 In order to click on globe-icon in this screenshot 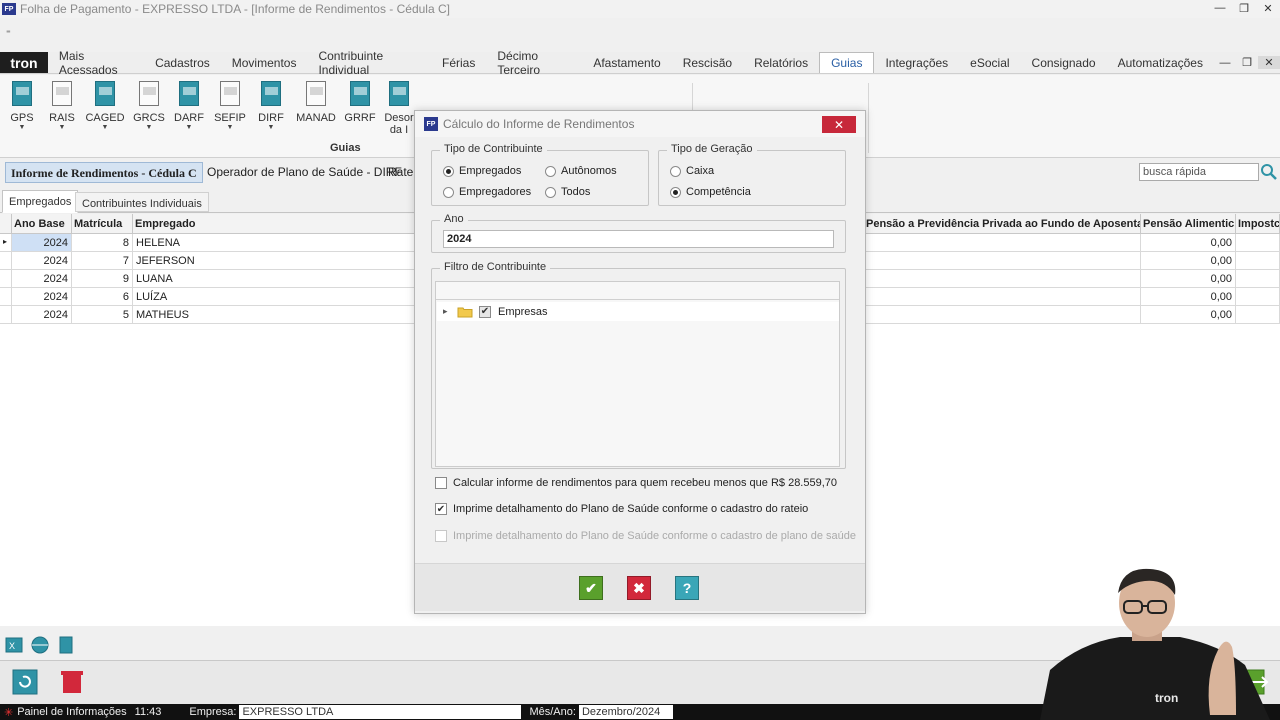, I will do `click(40, 645)`.